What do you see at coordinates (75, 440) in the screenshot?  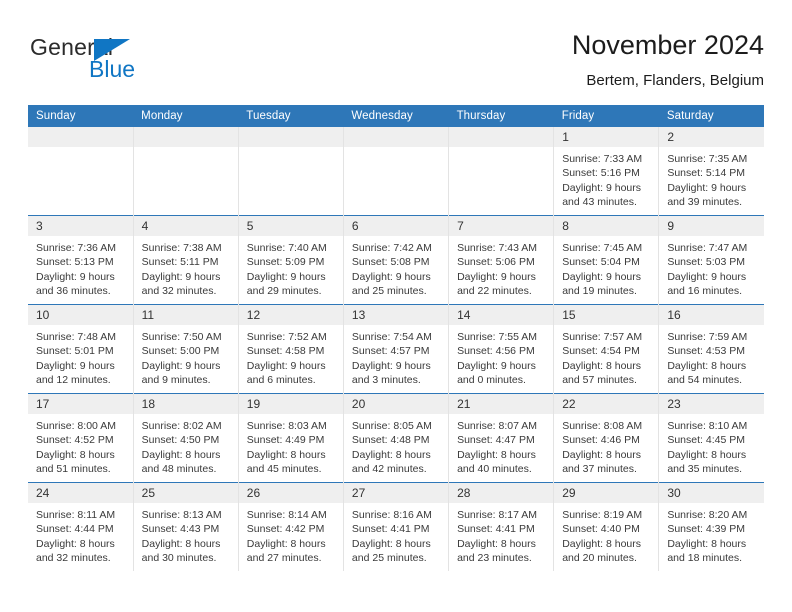 I see `sunset-text: Sunset: 4:52 PM` at bounding box center [75, 440].